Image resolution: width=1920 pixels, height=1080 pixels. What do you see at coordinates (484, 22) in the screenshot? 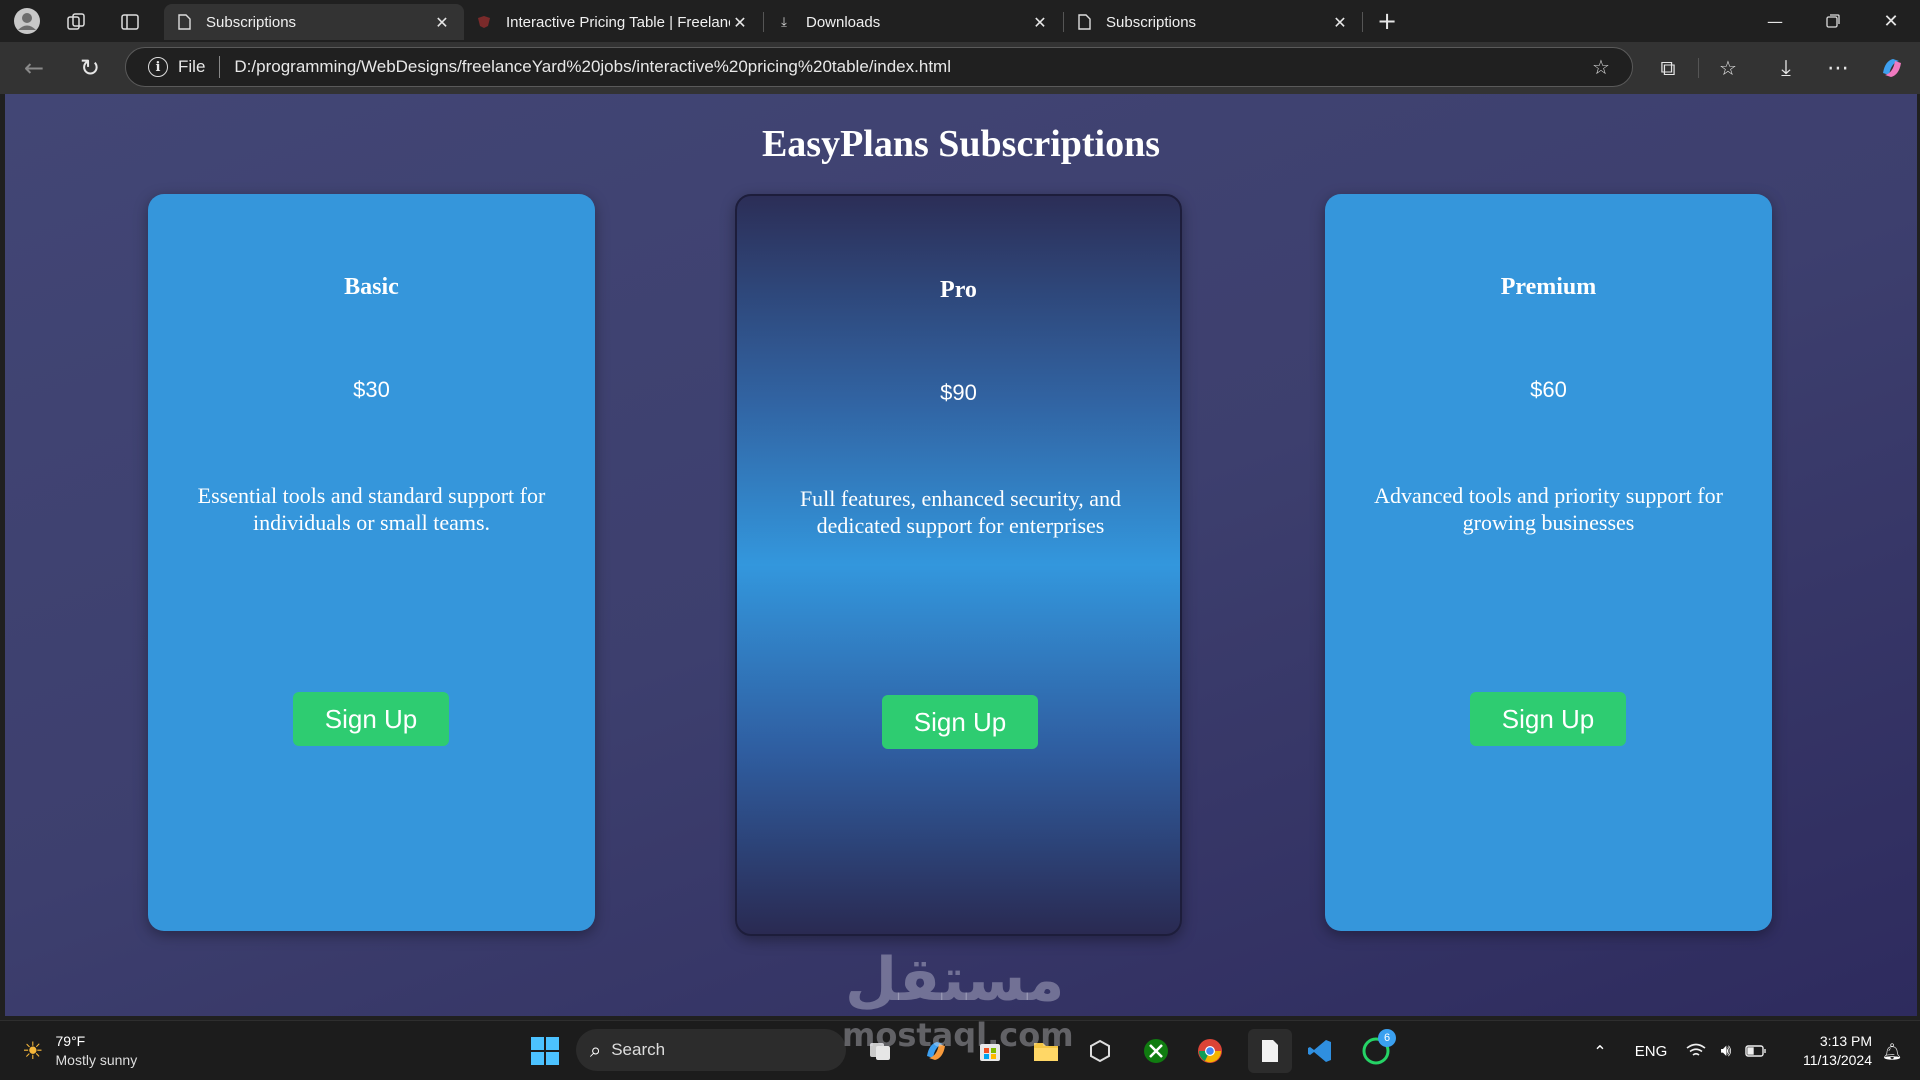
I see `site-icon` at bounding box center [484, 22].